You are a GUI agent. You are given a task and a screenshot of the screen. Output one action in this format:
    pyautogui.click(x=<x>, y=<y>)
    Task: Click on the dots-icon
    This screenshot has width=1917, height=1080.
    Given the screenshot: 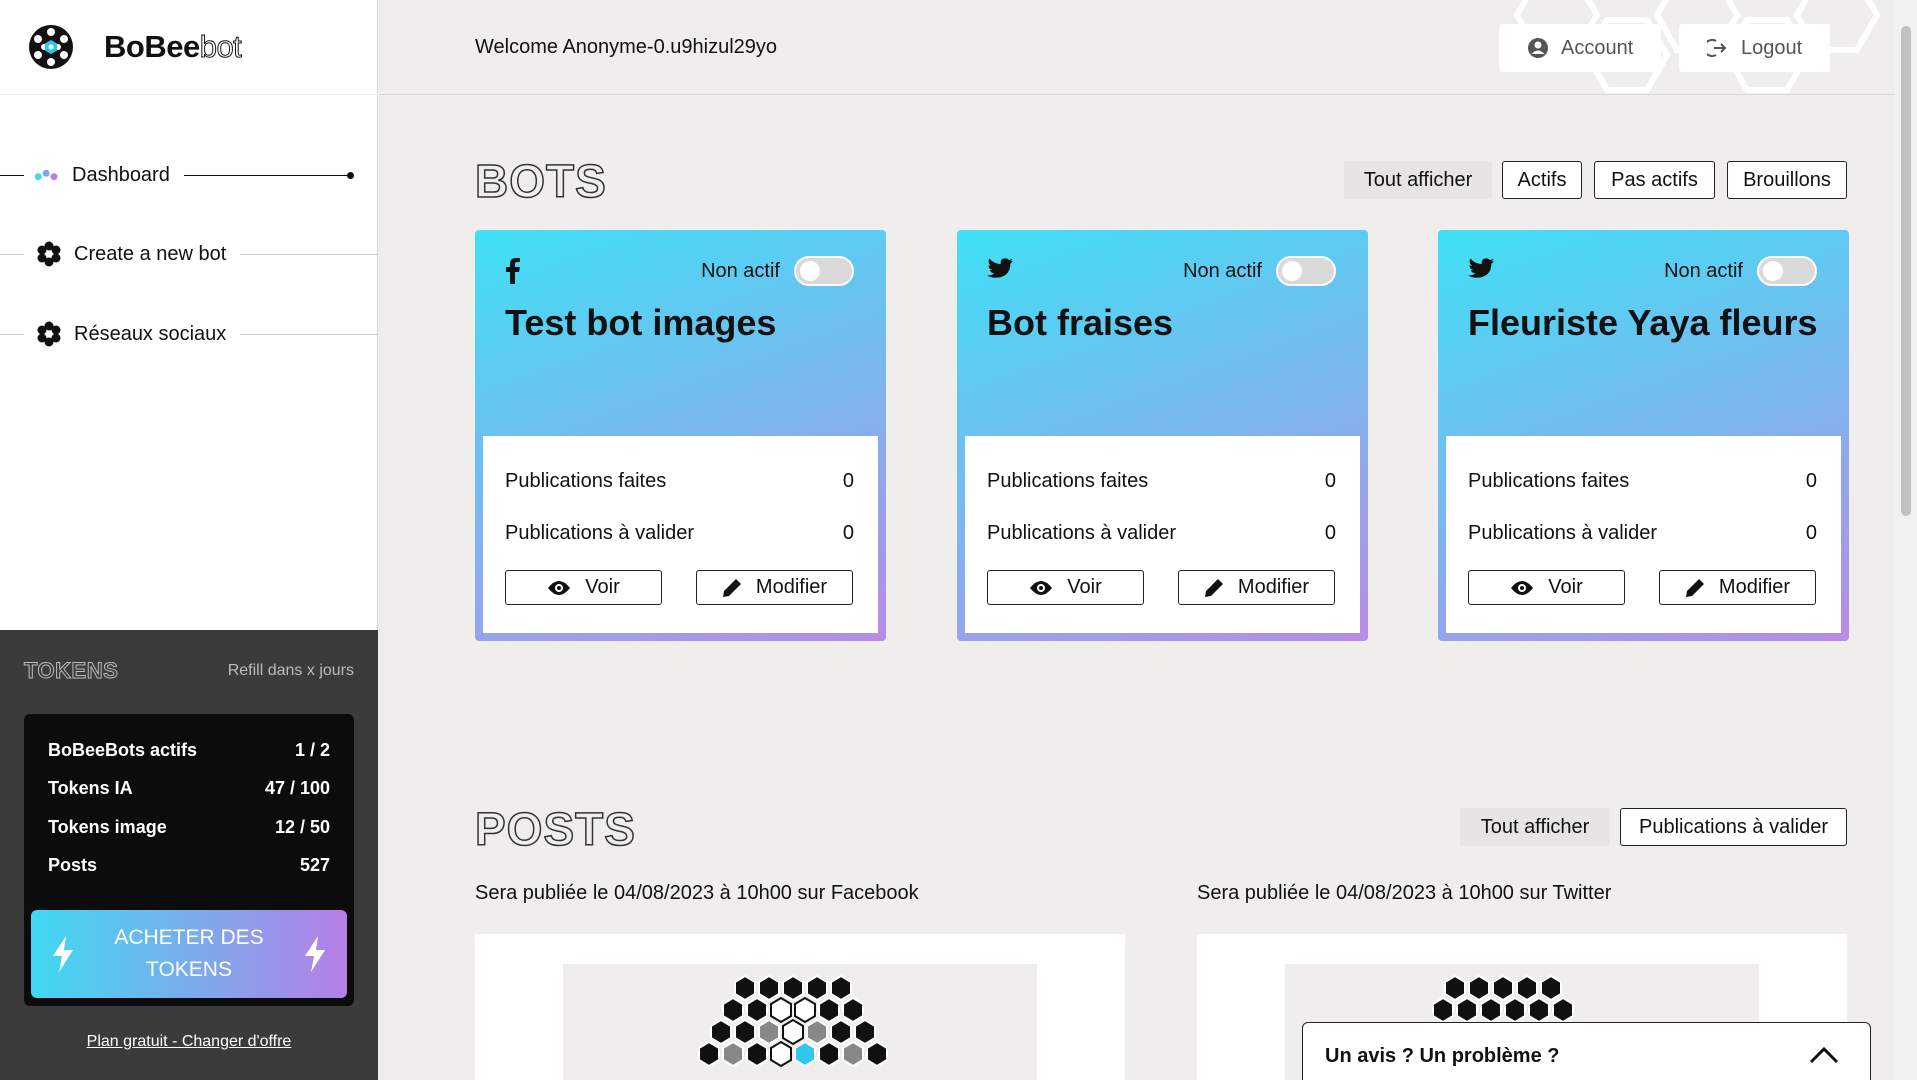 What is the action you would take?
    pyautogui.click(x=47, y=175)
    